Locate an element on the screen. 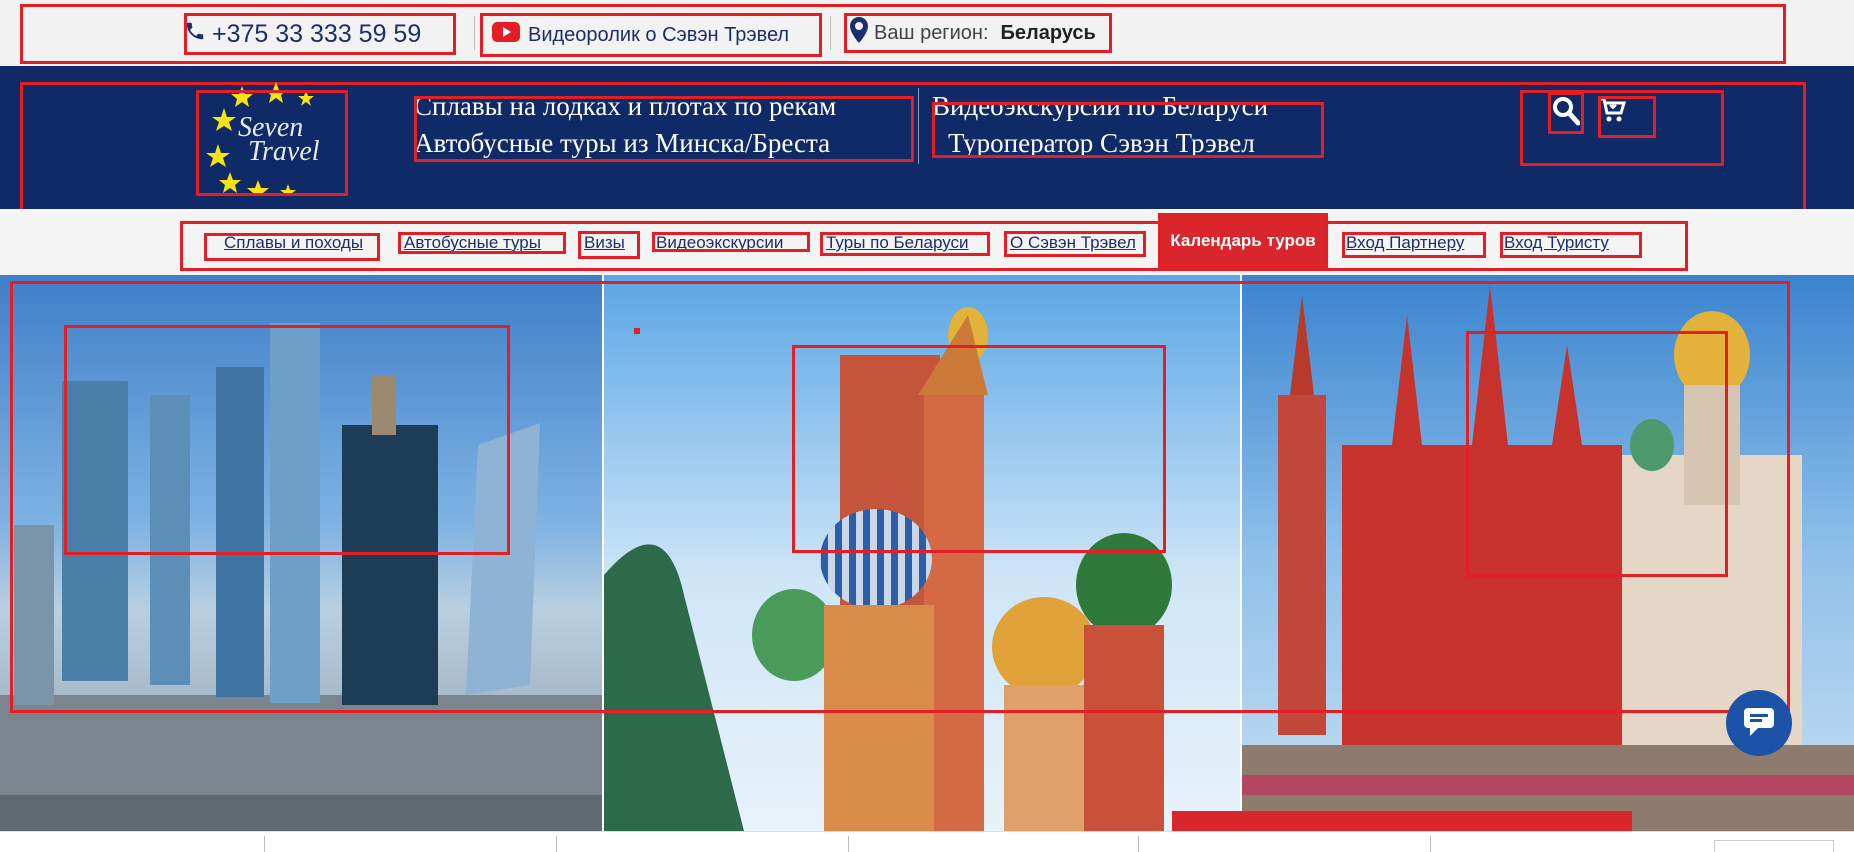  video-outline is located at coordinates (651, 35).